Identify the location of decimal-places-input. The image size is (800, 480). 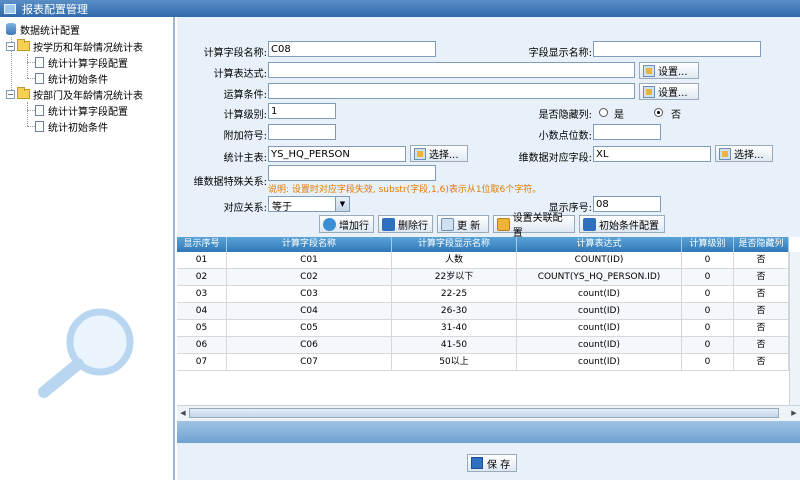
(627, 132).